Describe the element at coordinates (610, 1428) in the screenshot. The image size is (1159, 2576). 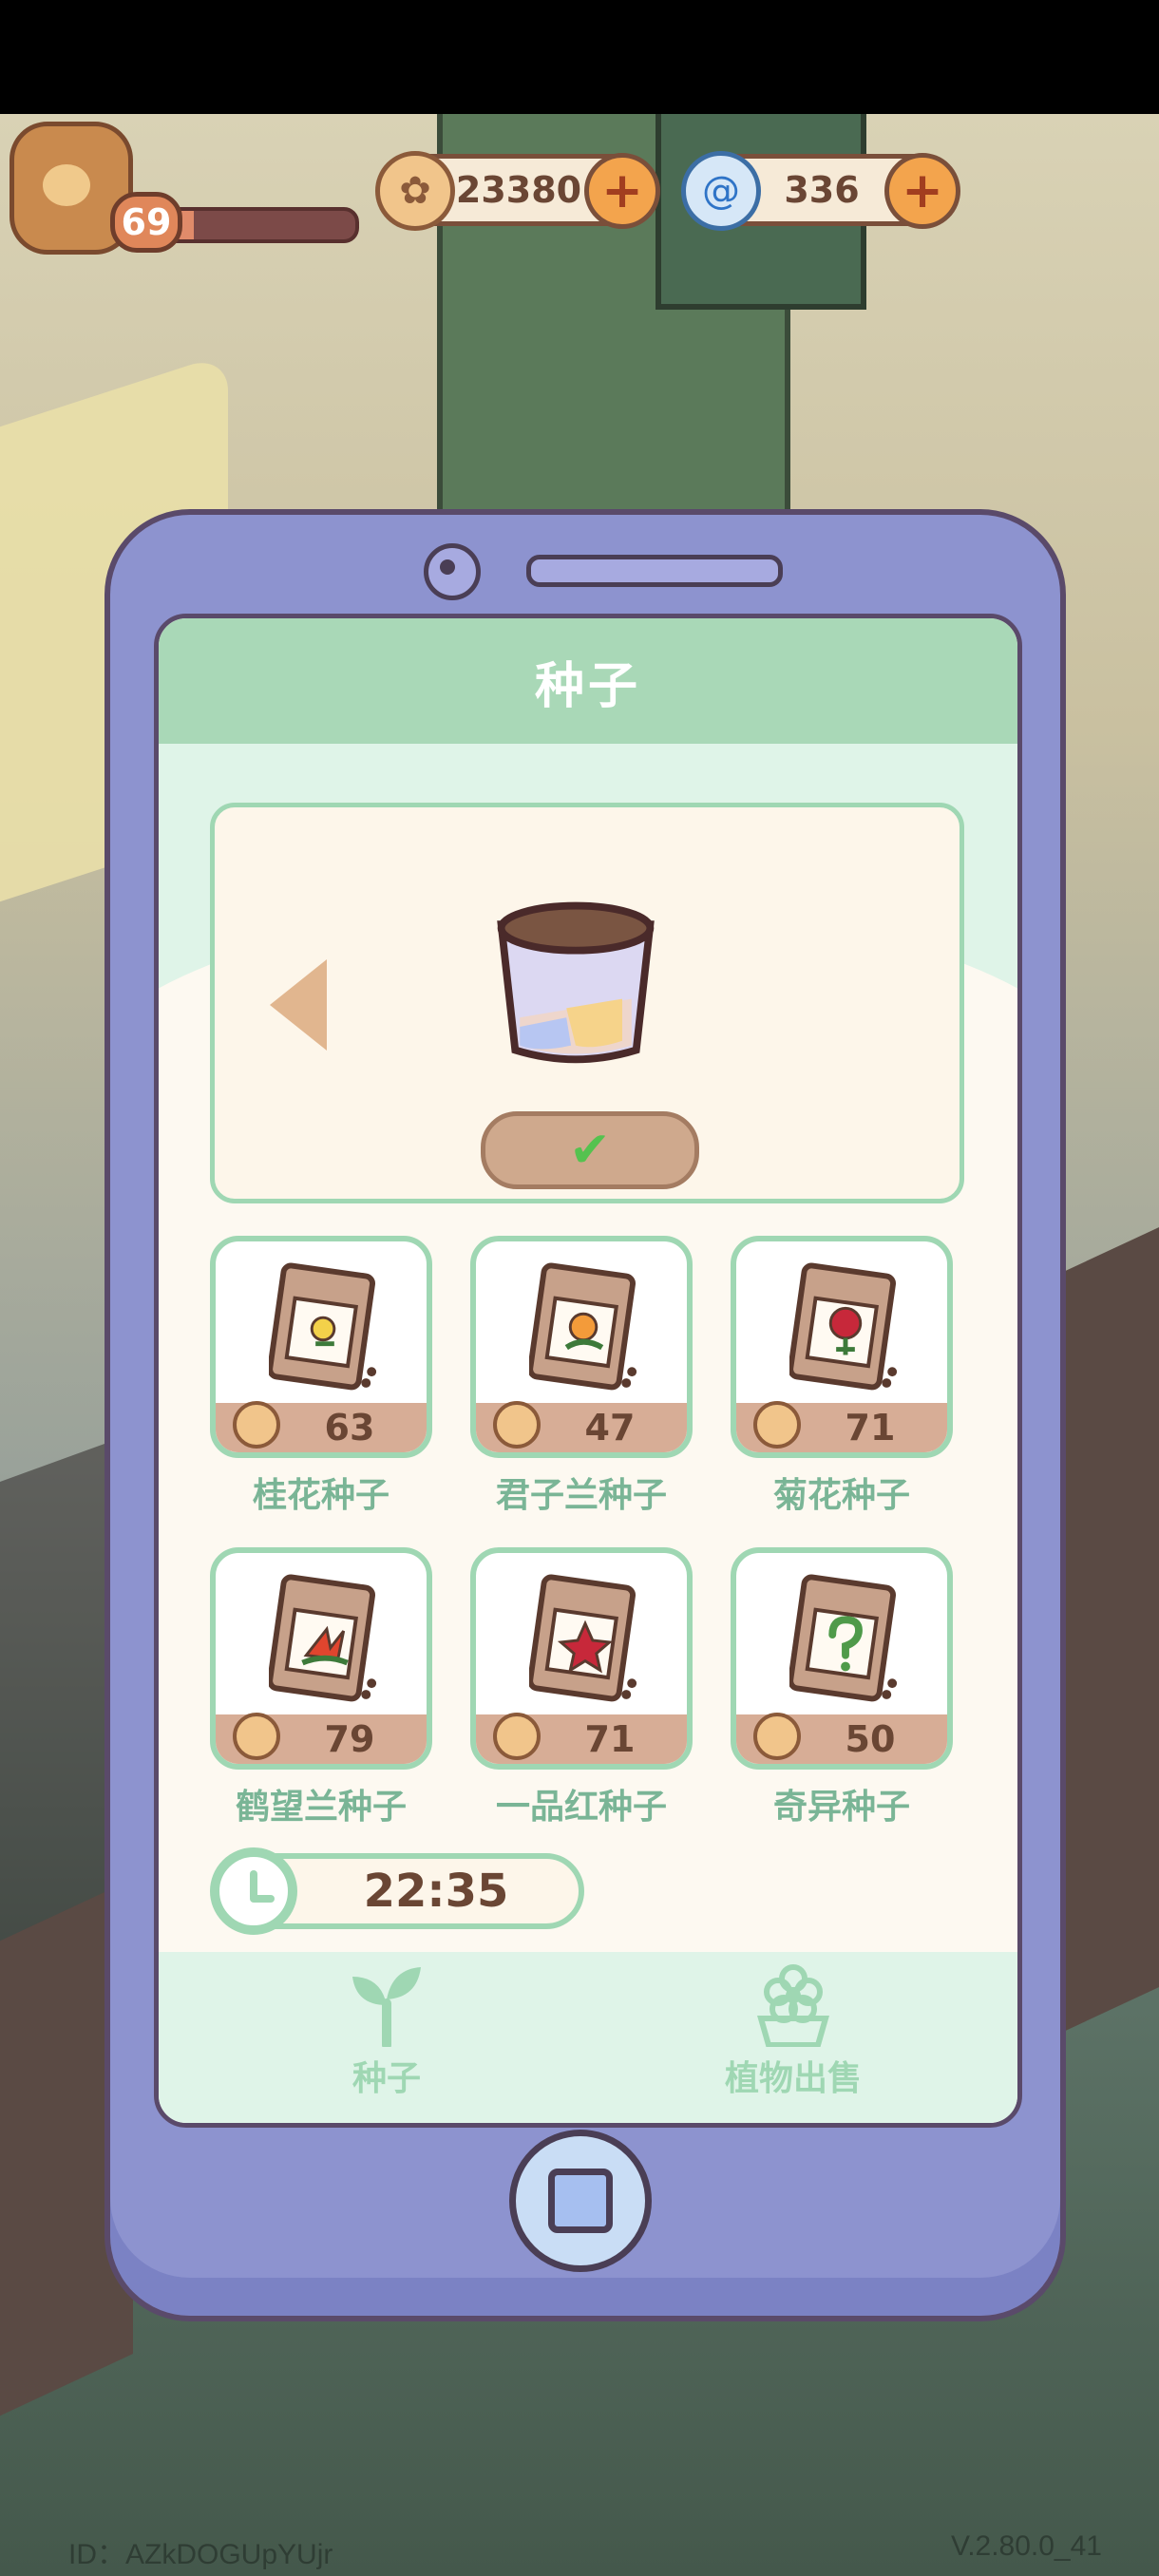
I see `seed-price: 47` at that location.